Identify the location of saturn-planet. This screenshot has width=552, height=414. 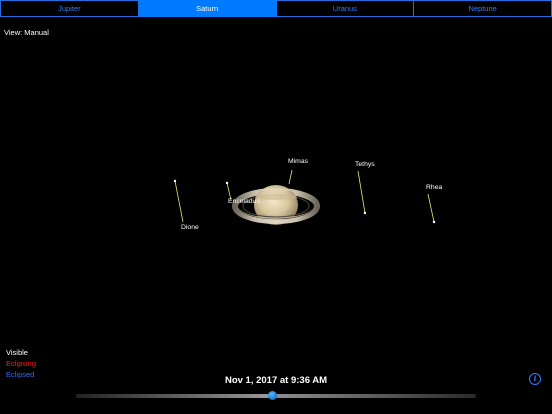
(276, 205).